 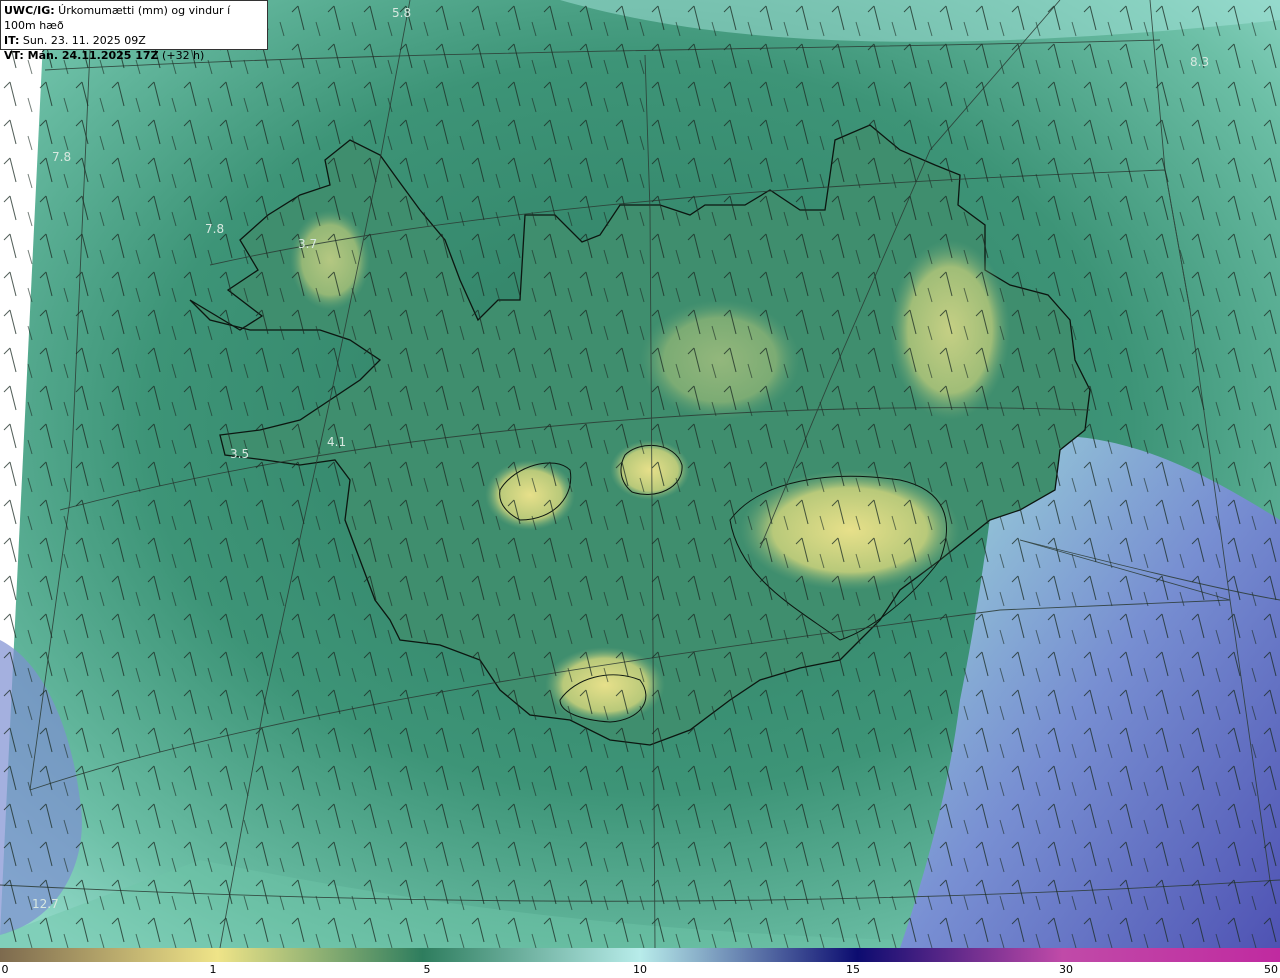 I want to click on colorbar-tick-label: 5, so click(x=427, y=969).